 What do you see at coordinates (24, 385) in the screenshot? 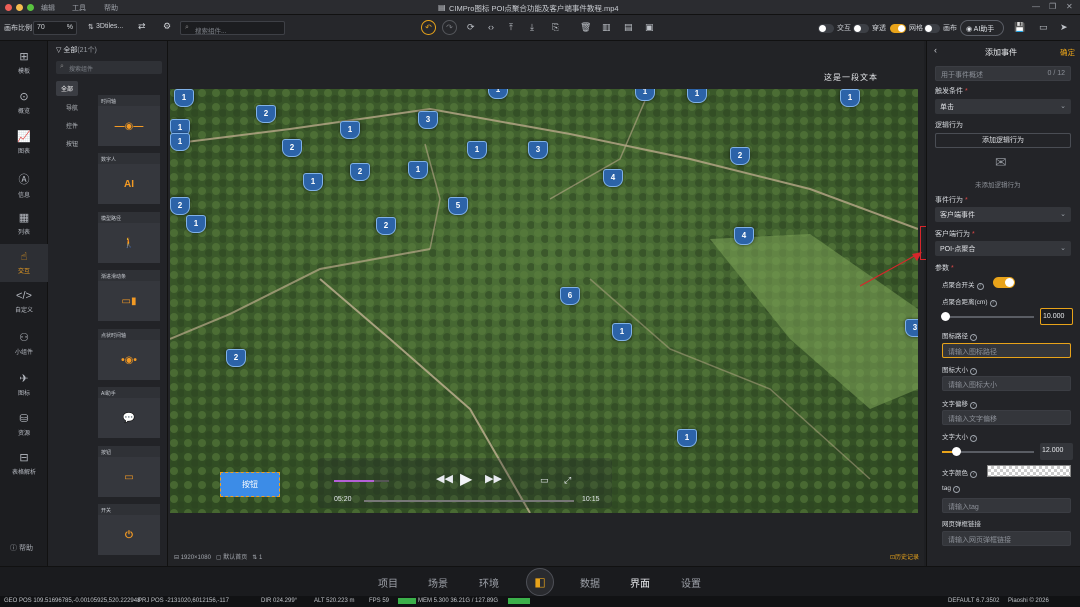
I see `nav-item-8: ✈ 图标` at bounding box center [24, 385].